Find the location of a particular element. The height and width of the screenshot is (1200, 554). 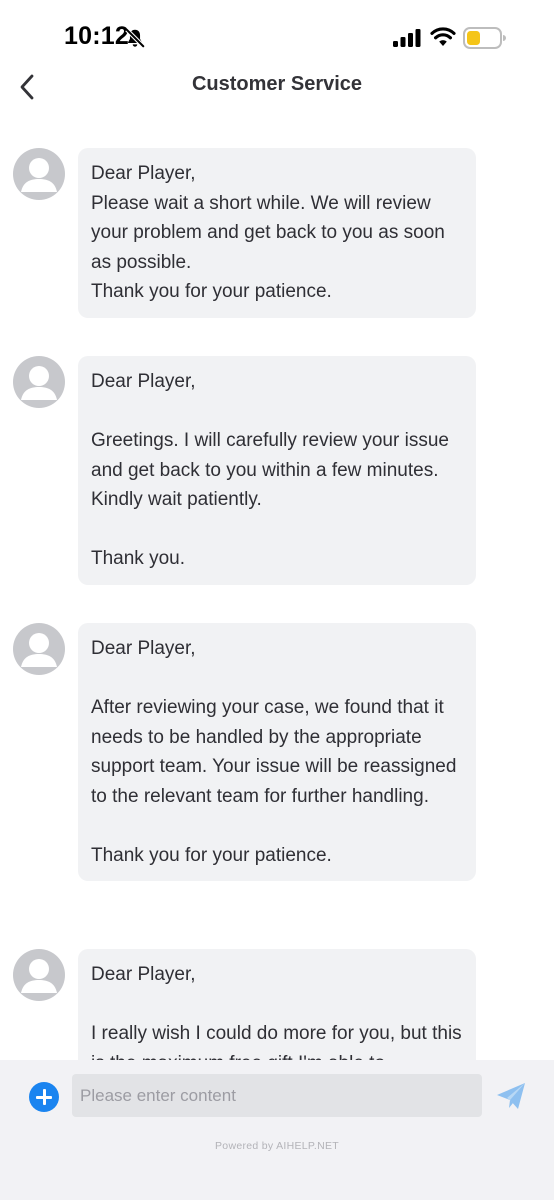

send-button is located at coordinates (511, 1096).